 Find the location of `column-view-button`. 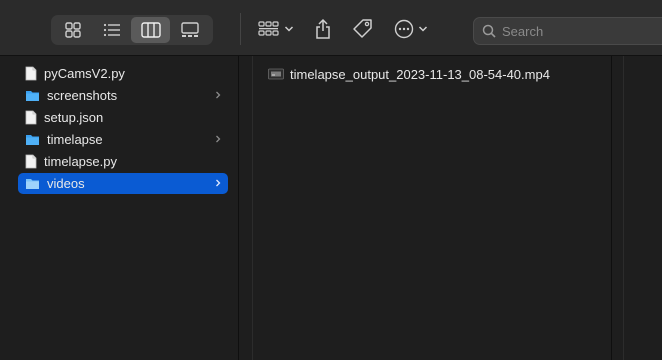

column-view-button is located at coordinates (150, 30).